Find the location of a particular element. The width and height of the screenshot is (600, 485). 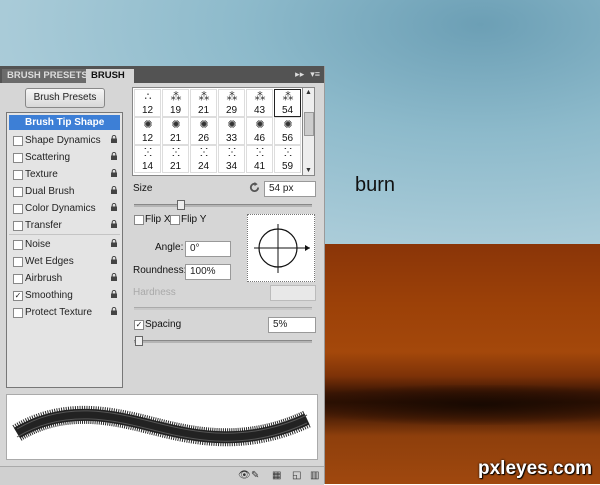

spacing-slider-knob is located at coordinates (139, 341).